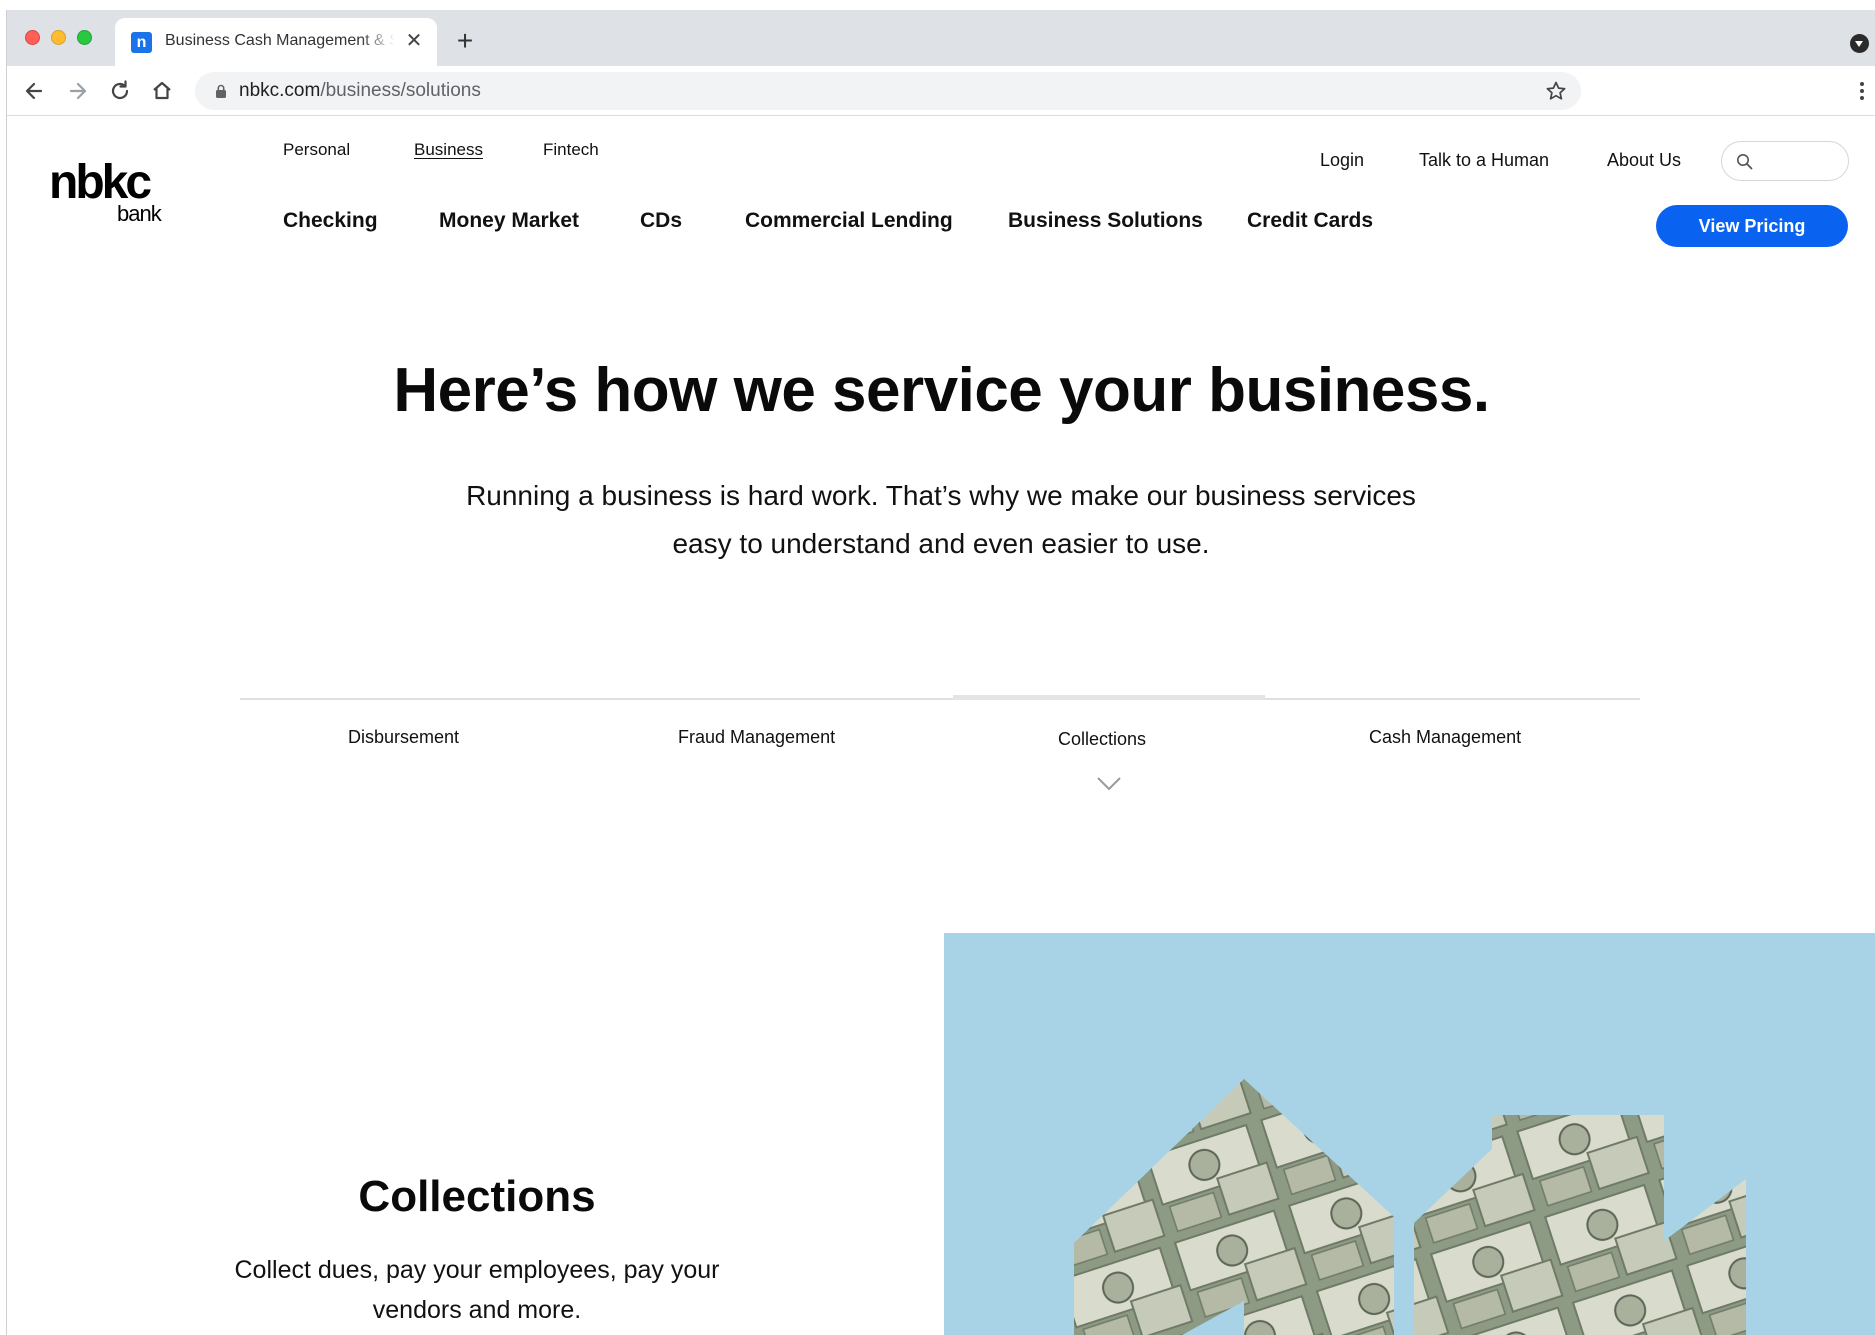 Image resolution: width=1875 pixels, height=1335 pixels. What do you see at coordinates (58, 37) in the screenshot?
I see `minimize-window-button` at bounding box center [58, 37].